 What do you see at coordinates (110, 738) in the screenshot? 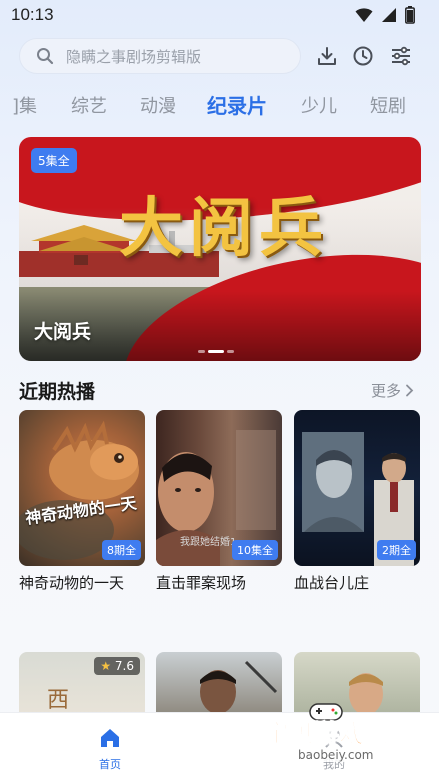
I see `home-icon` at bounding box center [110, 738].